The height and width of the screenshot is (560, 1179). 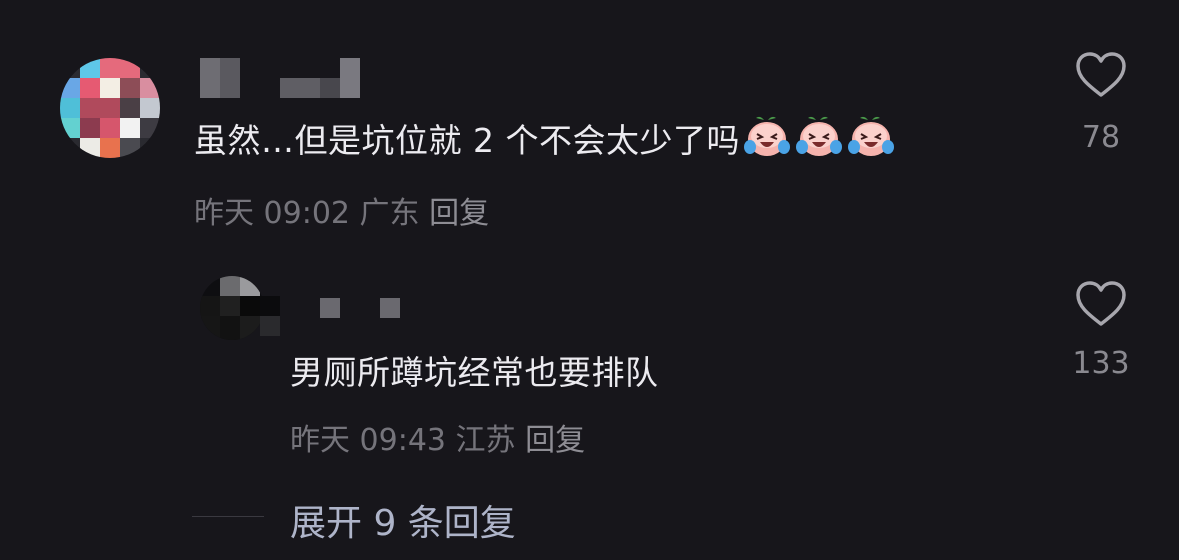 I want to click on divider, so click(x=228, y=516).